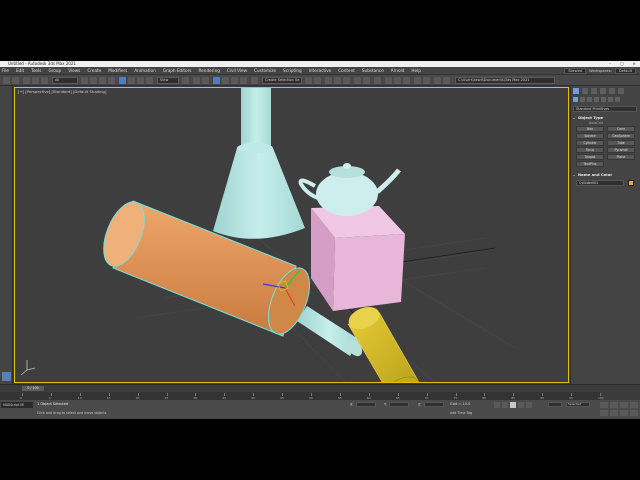  I want to click on hierarchy-tab-icon, so click(594, 91).